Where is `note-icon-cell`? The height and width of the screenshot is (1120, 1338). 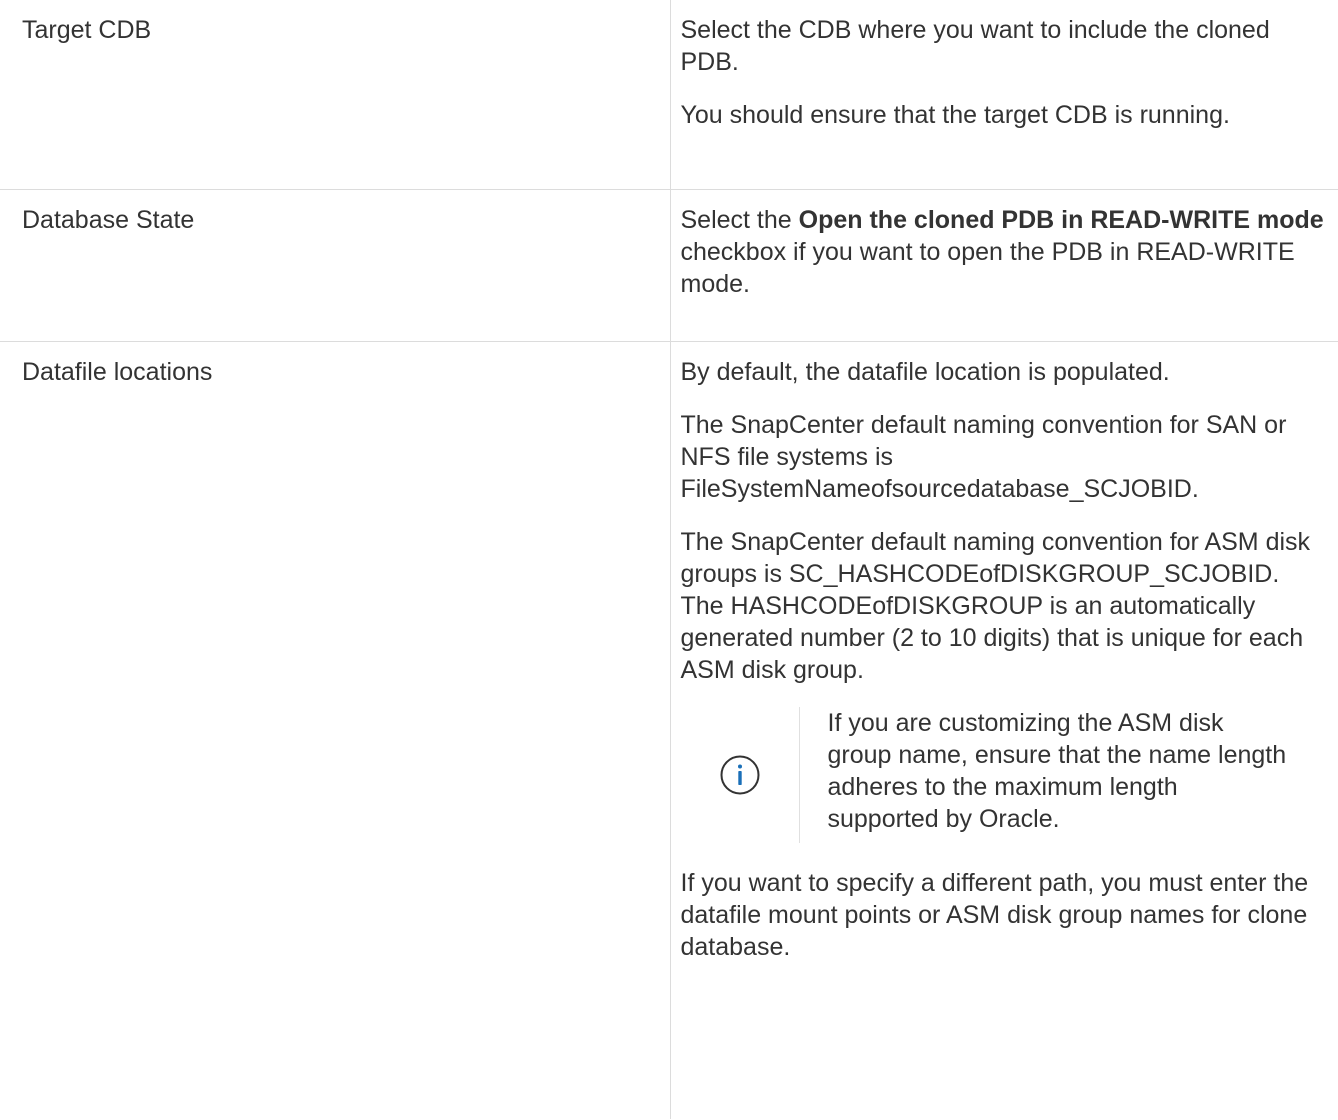 note-icon-cell is located at coordinates (740, 774).